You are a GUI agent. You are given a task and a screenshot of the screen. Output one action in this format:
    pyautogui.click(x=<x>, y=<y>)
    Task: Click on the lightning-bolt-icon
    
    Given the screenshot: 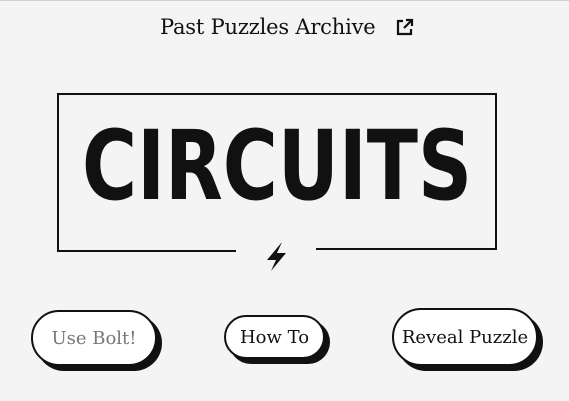 What is the action you would take?
    pyautogui.click(x=276, y=256)
    